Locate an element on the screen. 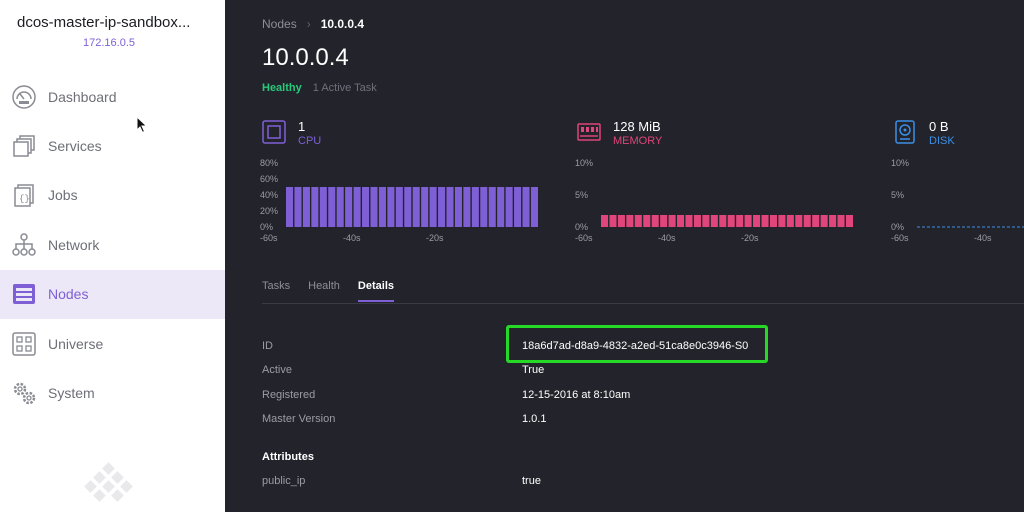 The width and height of the screenshot is (1024, 512). sidebar-item-label: Services is located at coordinates (75, 146).